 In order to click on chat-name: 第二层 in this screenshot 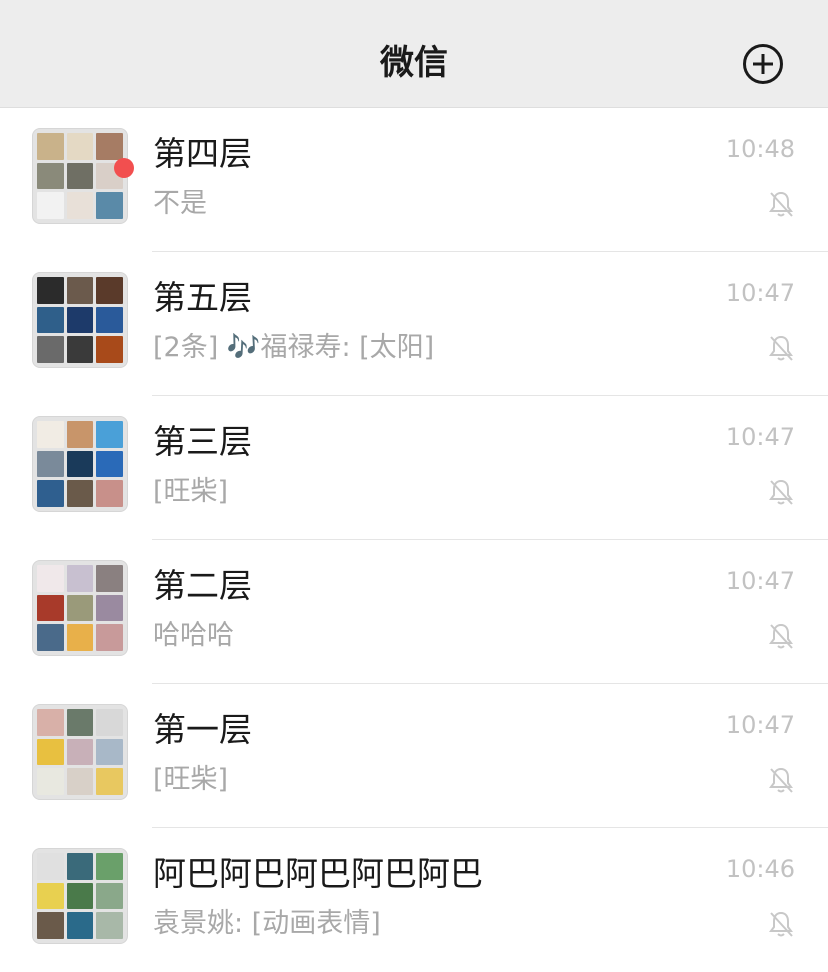, I will do `click(202, 585)`.